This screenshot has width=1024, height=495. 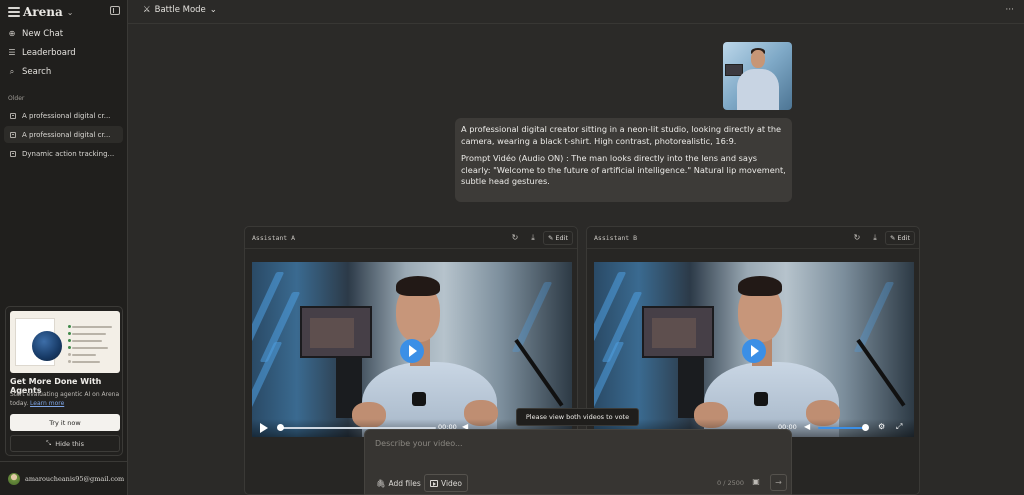 What do you see at coordinates (115, 10) in the screenshot?
I see `sidebar-toggle-icon` at bounding box center [115, 10].